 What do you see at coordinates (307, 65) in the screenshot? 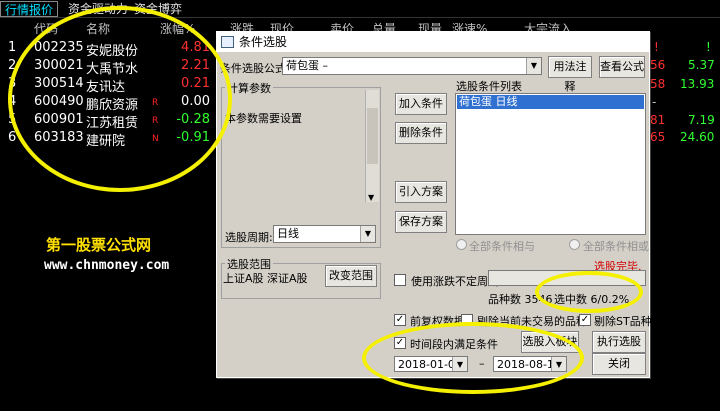
I see `formula-value: 荷包蛋 –` at bounding box center [307, 65].